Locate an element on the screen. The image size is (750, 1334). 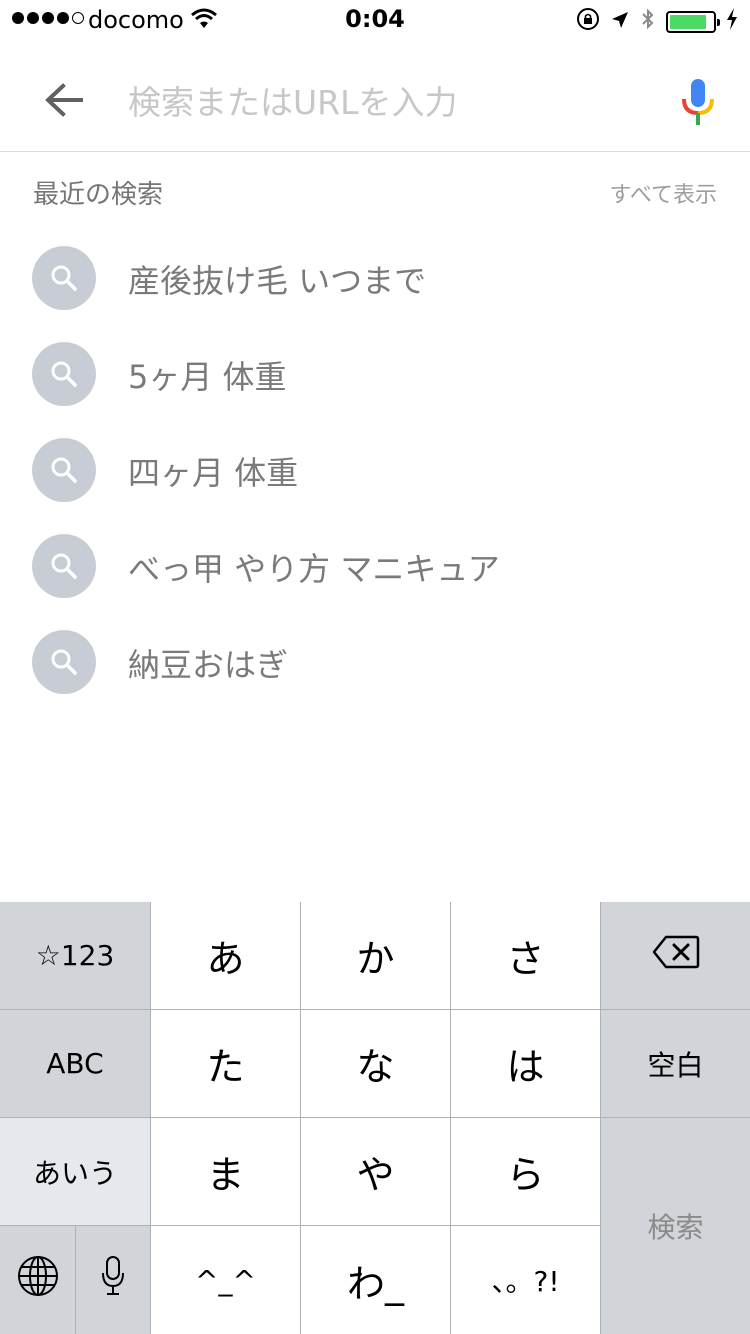
key-label: ☆123 is located at coordinates (75, 955).